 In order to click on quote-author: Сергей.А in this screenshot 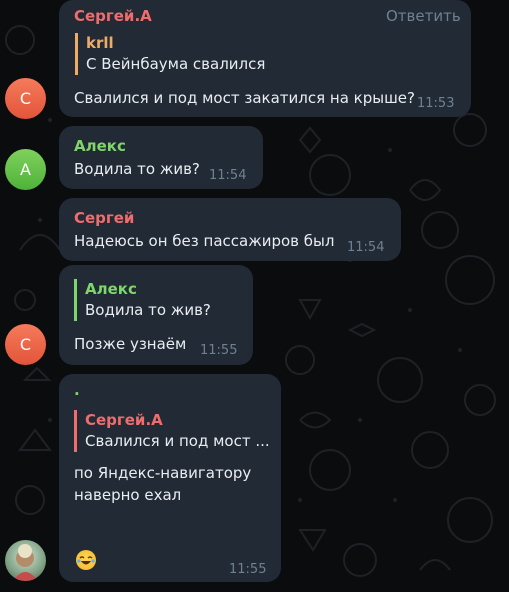, I will do `click(124, 420)`.